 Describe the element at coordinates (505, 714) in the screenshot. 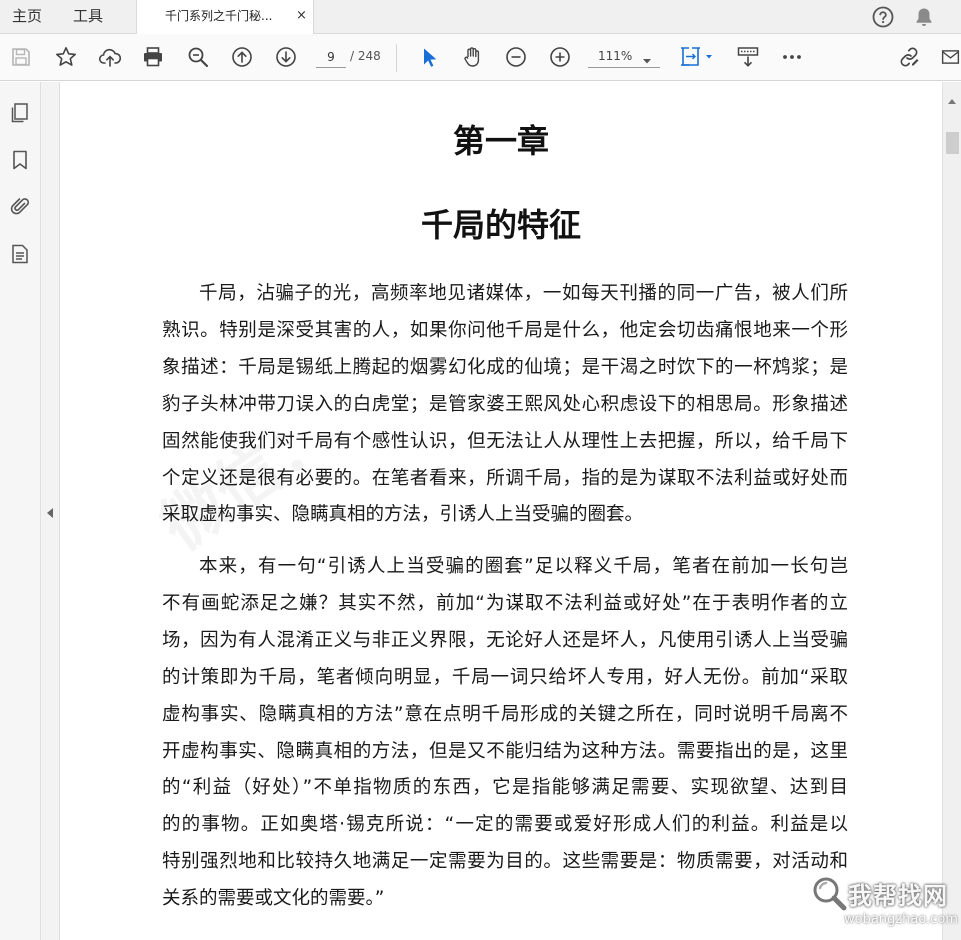

I see `text-line: 虚构事实、隐瞒真相的方法”意在点明千局形成的关键之所在，同时说明千局离不` at that location.